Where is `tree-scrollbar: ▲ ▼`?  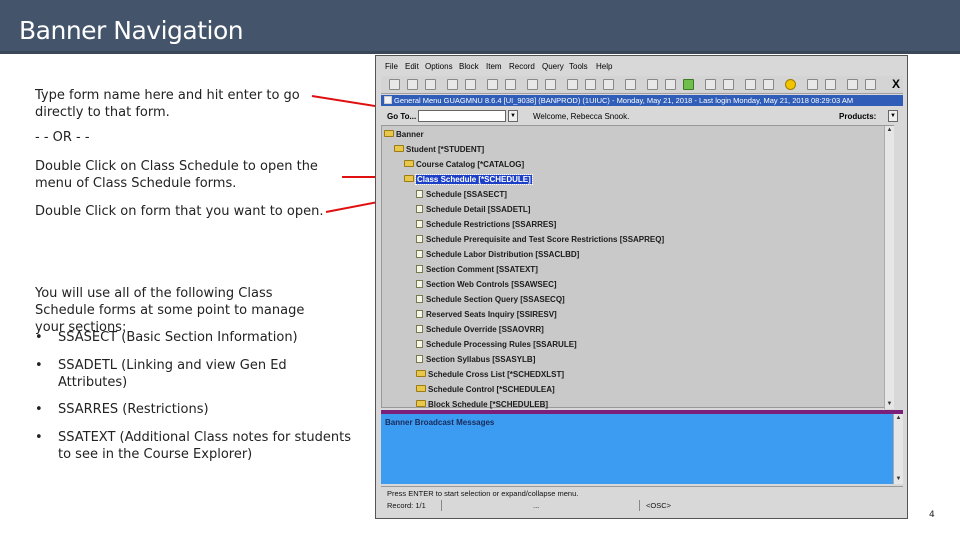
tree-scrollbar: ▲ ▼ is located at coordinates (889, 267).